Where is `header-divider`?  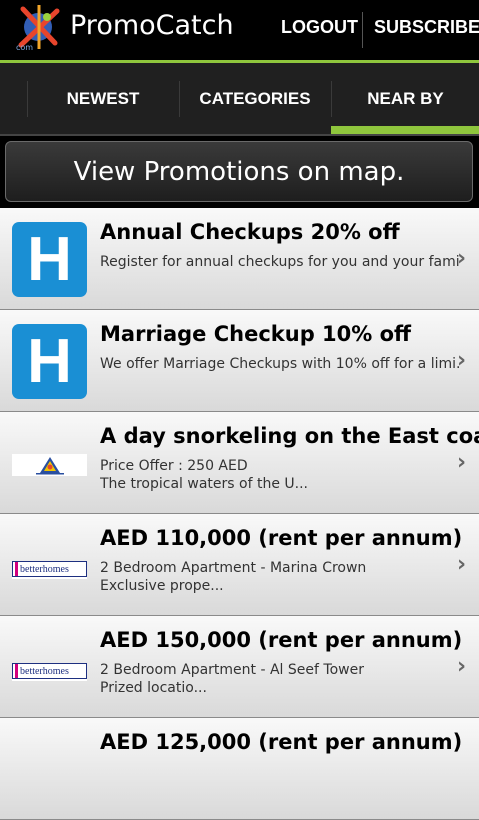
header-divider is located at coordinates (362, 30).